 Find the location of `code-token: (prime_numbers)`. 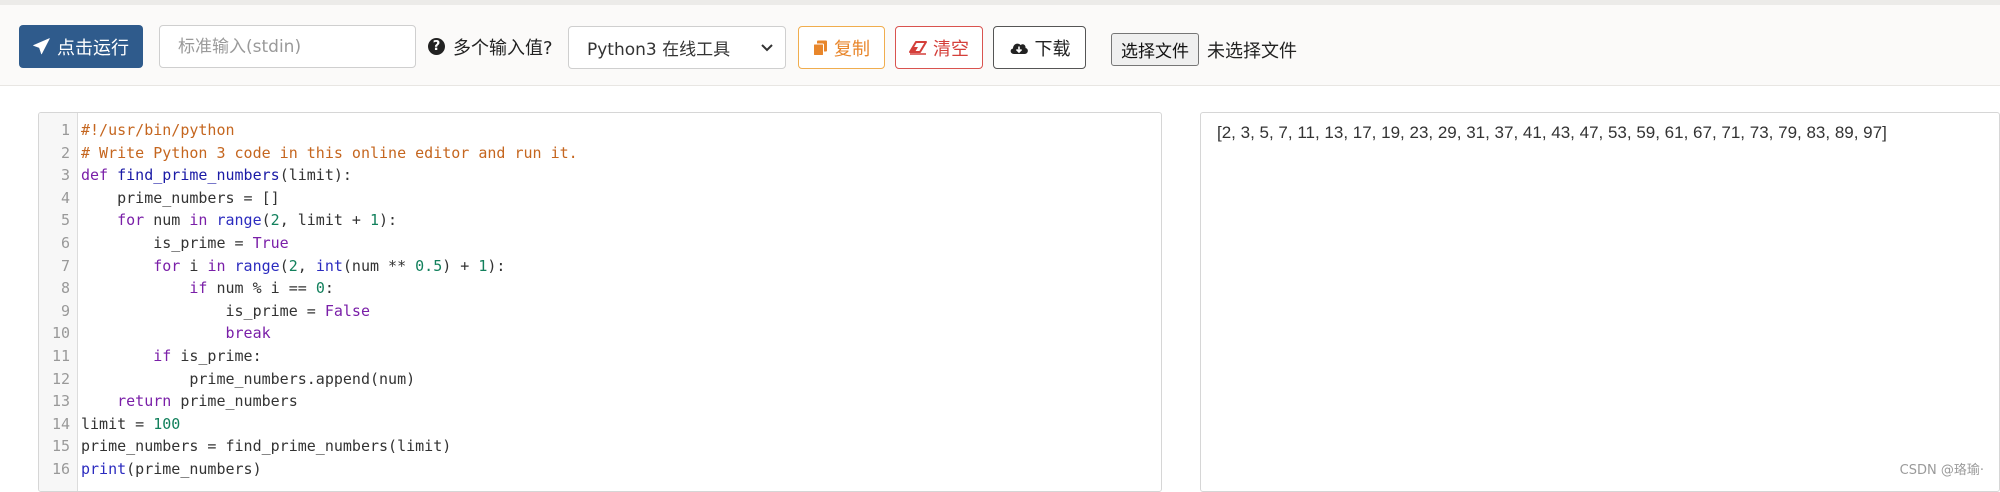

code-token: (prime_numbers) is located at coordinates (194, 468).